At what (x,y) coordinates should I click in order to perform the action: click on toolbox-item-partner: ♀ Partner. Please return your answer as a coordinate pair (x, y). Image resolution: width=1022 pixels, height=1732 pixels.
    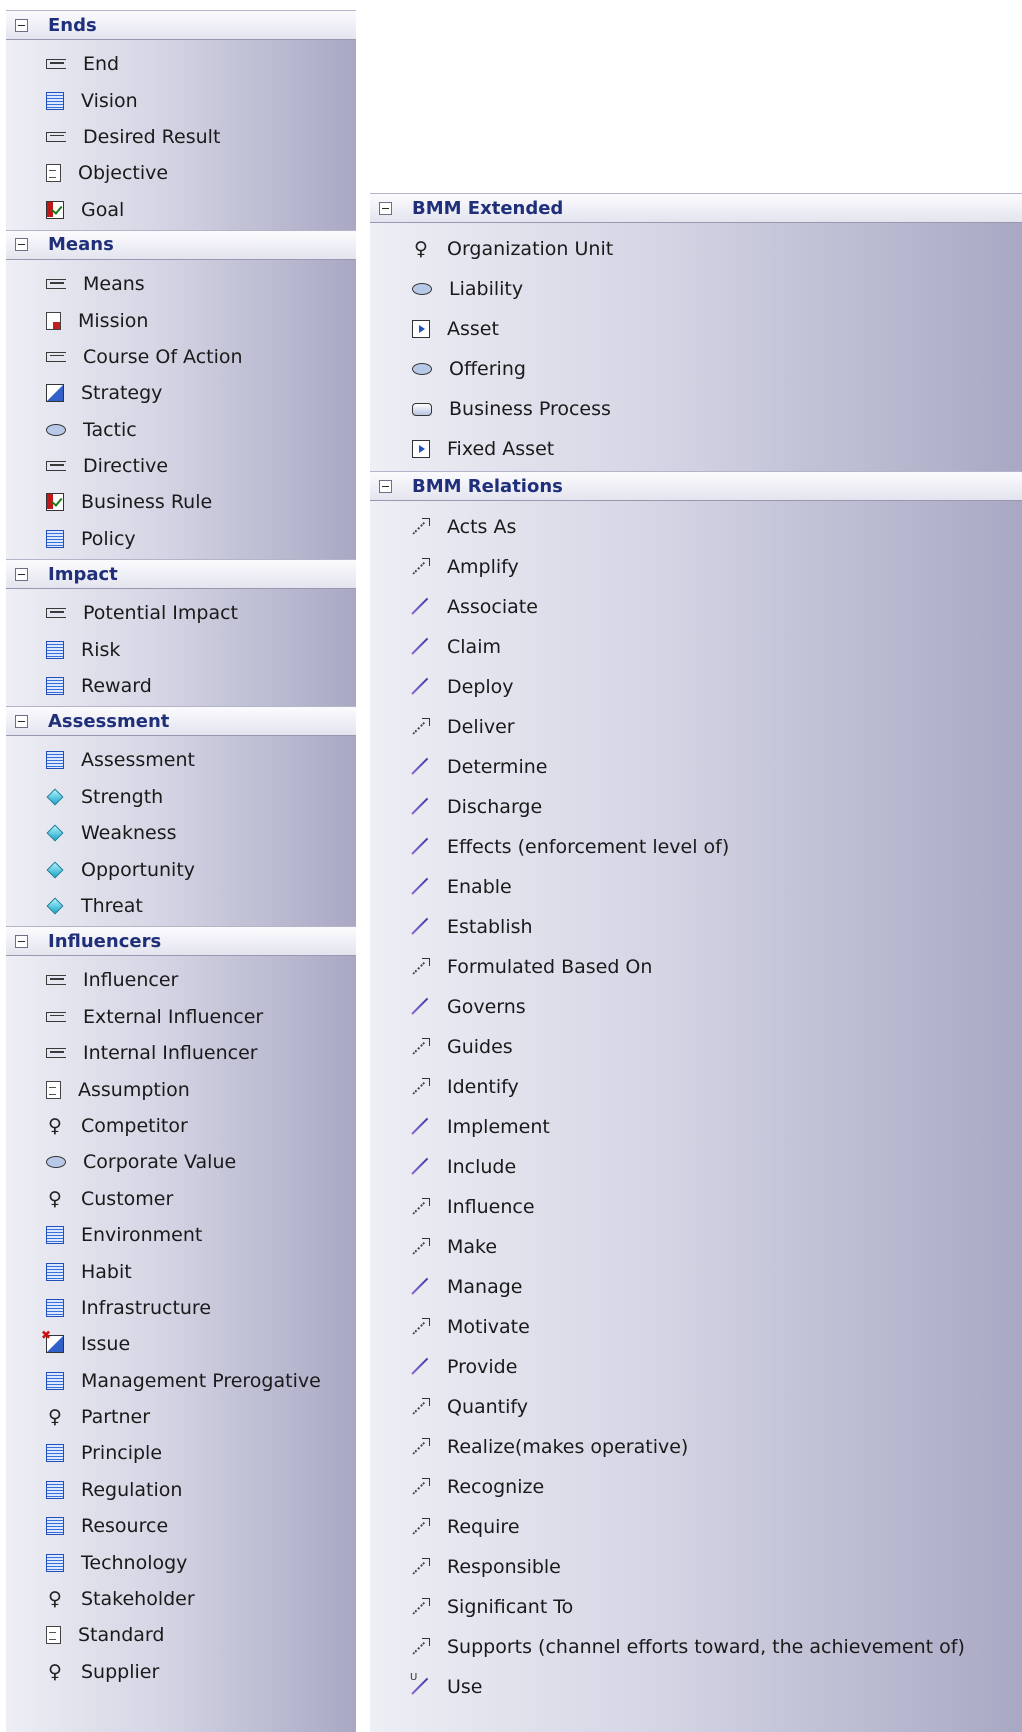
    Looking at the image, I should click on (181, 1417).